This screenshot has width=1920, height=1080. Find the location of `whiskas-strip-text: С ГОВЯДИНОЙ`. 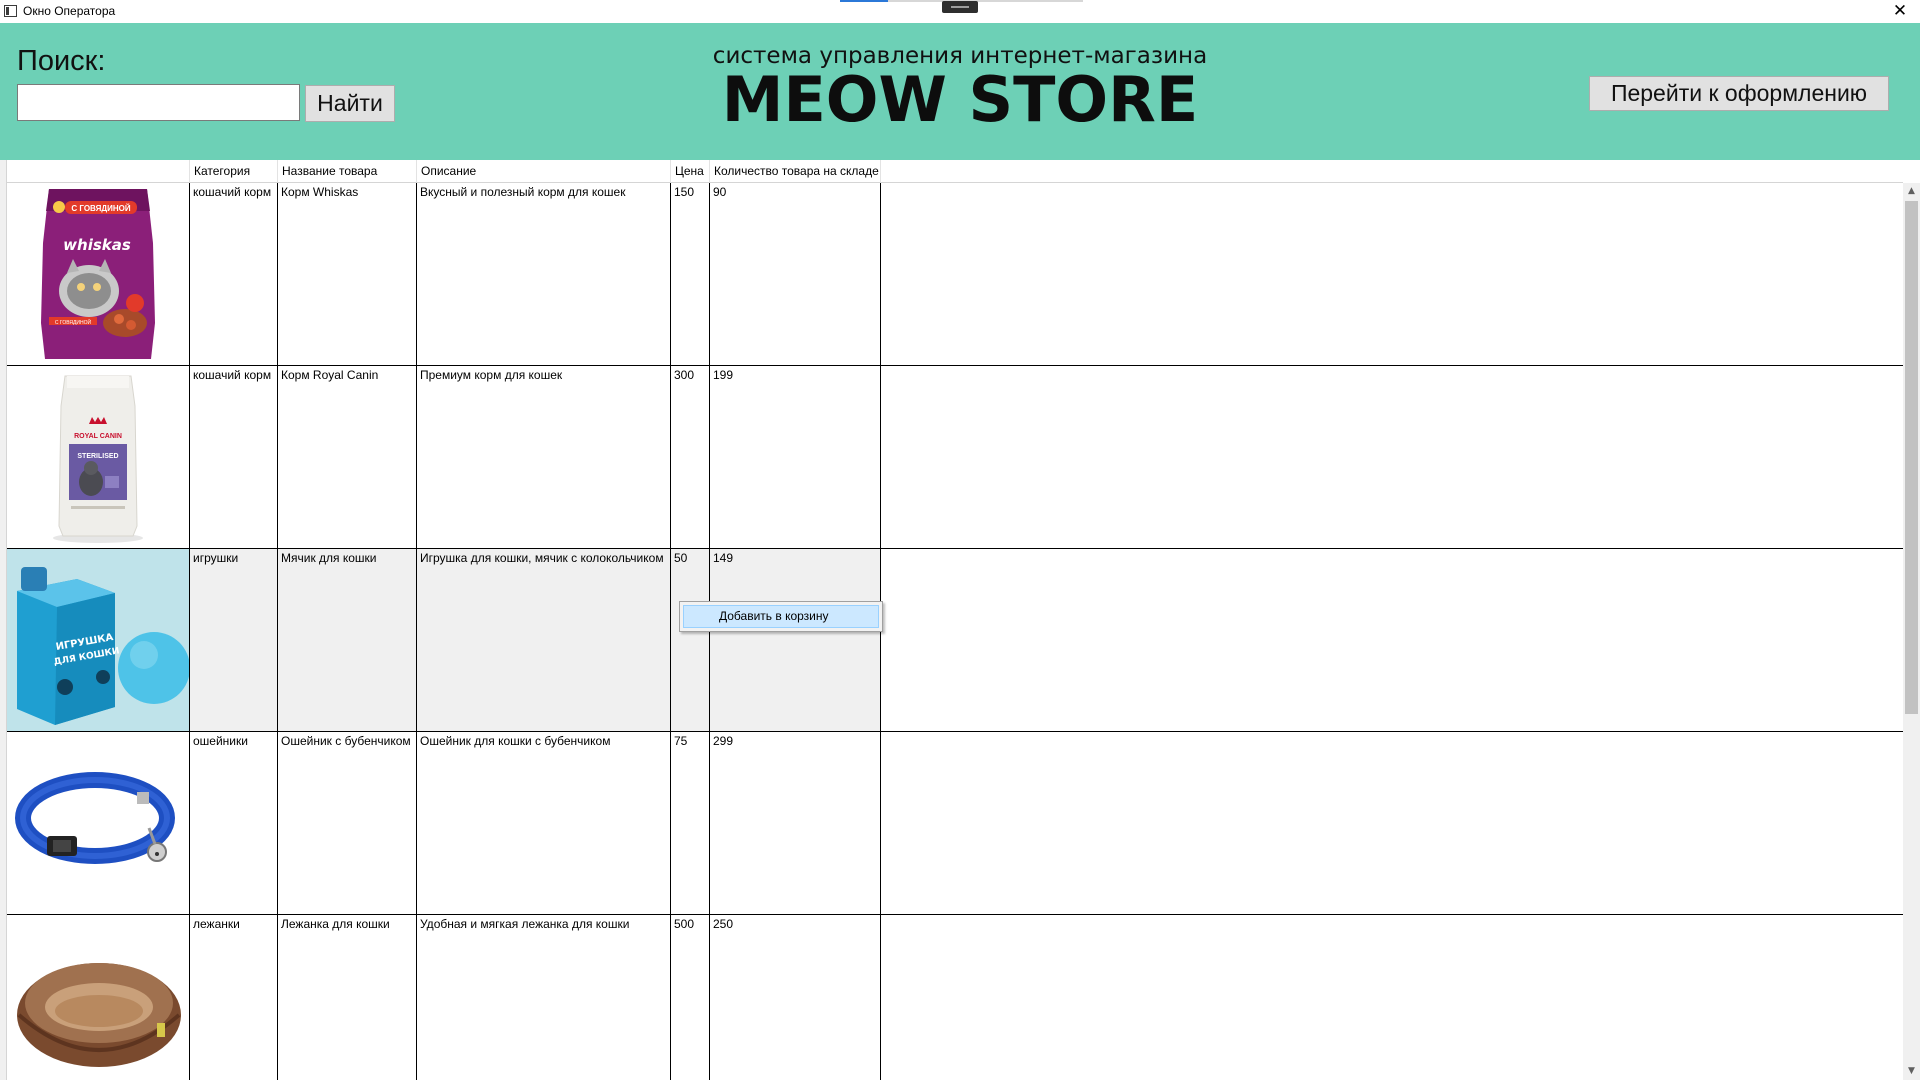

whiskas-strip-text: С ГОВЯДИНОЙ is located at coordinates (73, 322).